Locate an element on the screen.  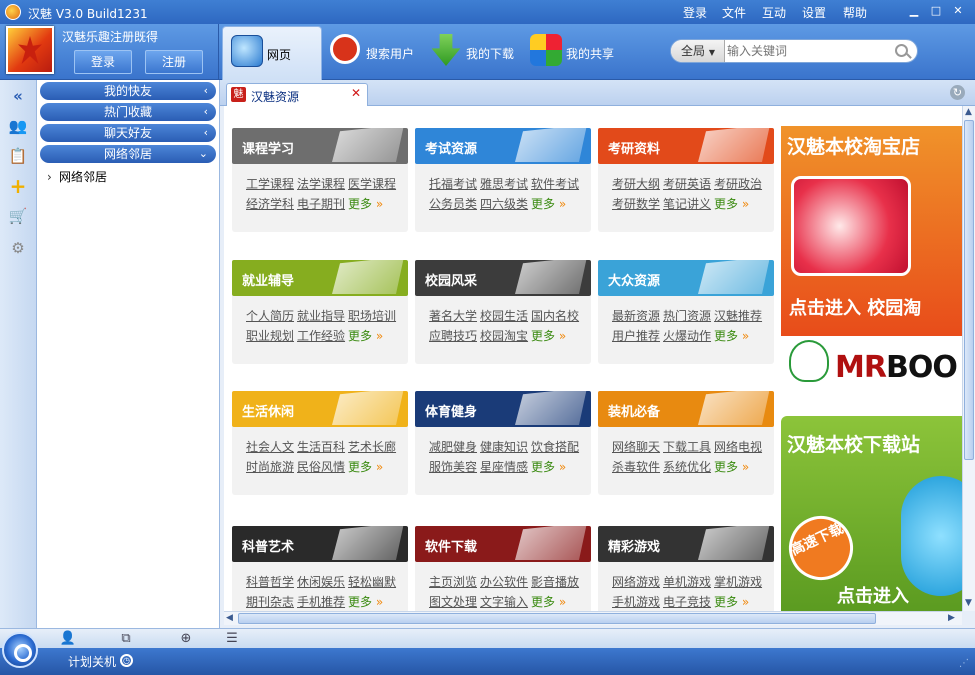
category-link: 网络游戏 is located at coordinates (636, 582).